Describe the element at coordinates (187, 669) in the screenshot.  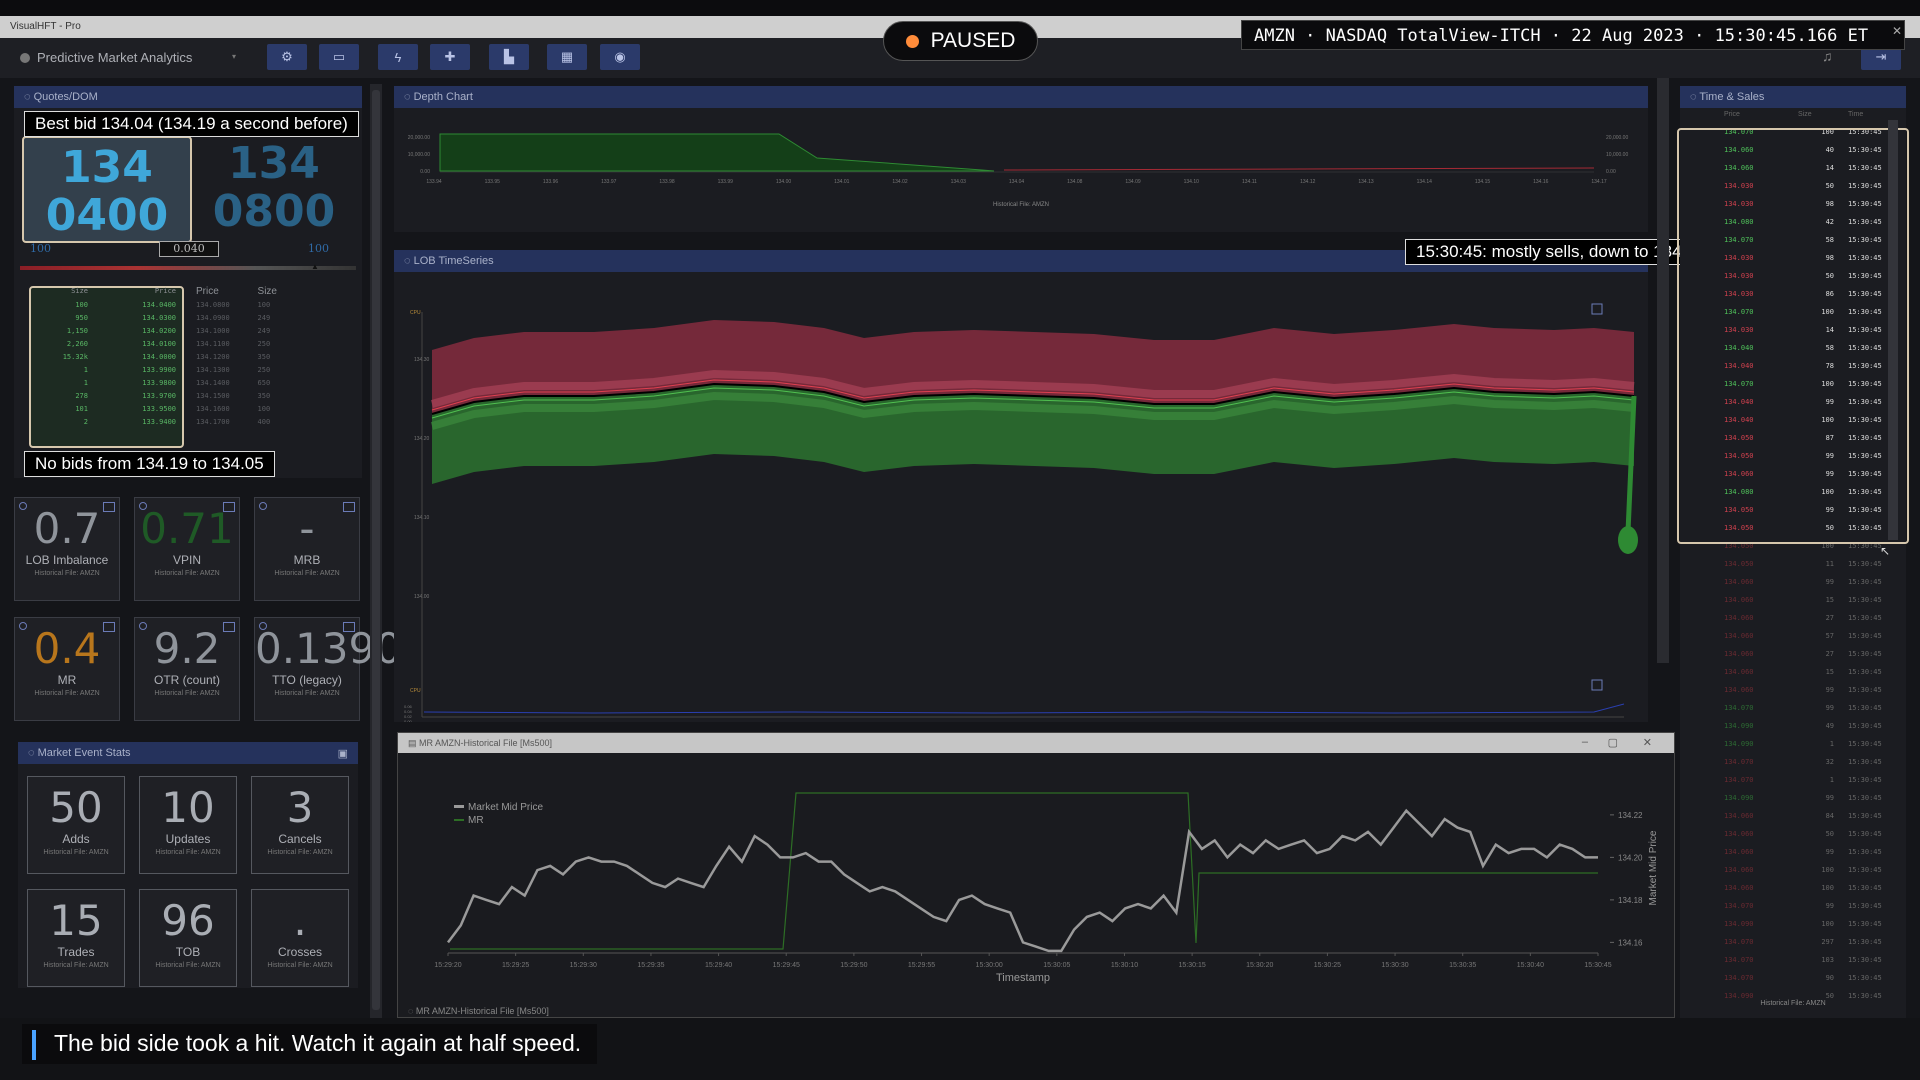
I see `study-tile-otr-count: 9.2 OTR (count) Historical File: AMZN` at that location.